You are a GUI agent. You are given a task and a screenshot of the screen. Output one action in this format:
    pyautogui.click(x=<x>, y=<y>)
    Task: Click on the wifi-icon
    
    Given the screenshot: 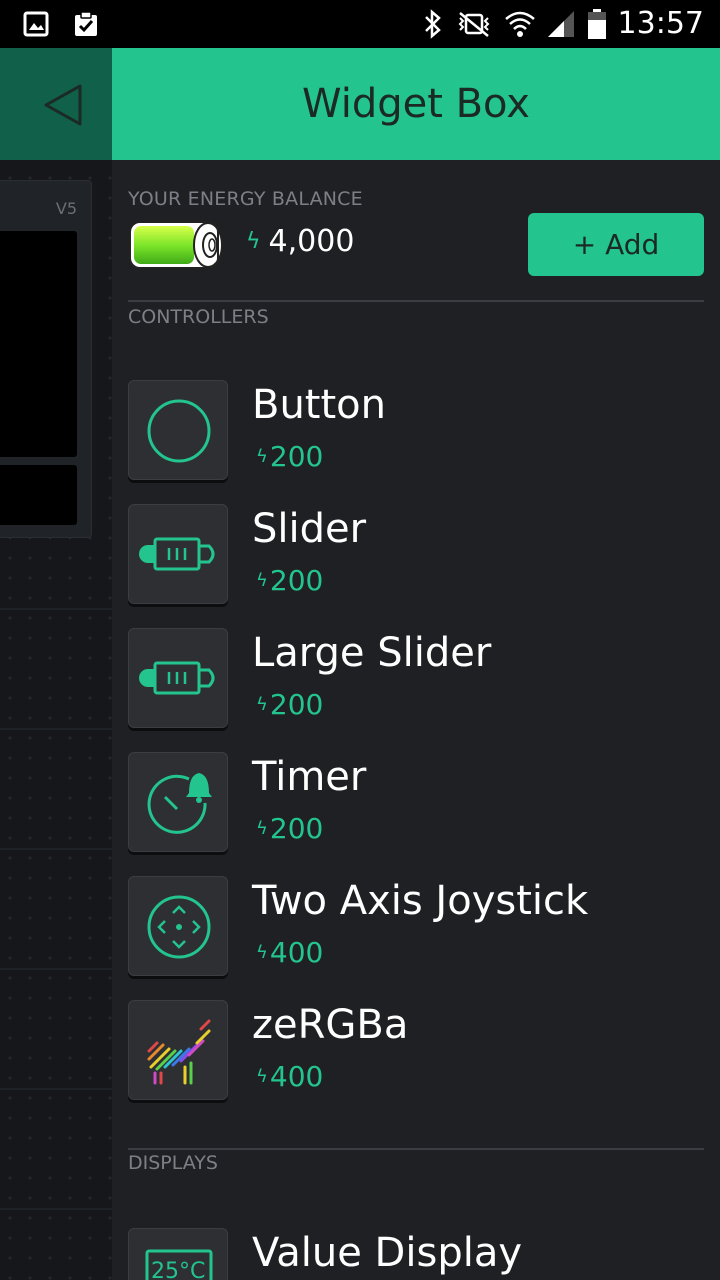 What is the action you would take?
    pyautogui.click(x=519, y=24)
    